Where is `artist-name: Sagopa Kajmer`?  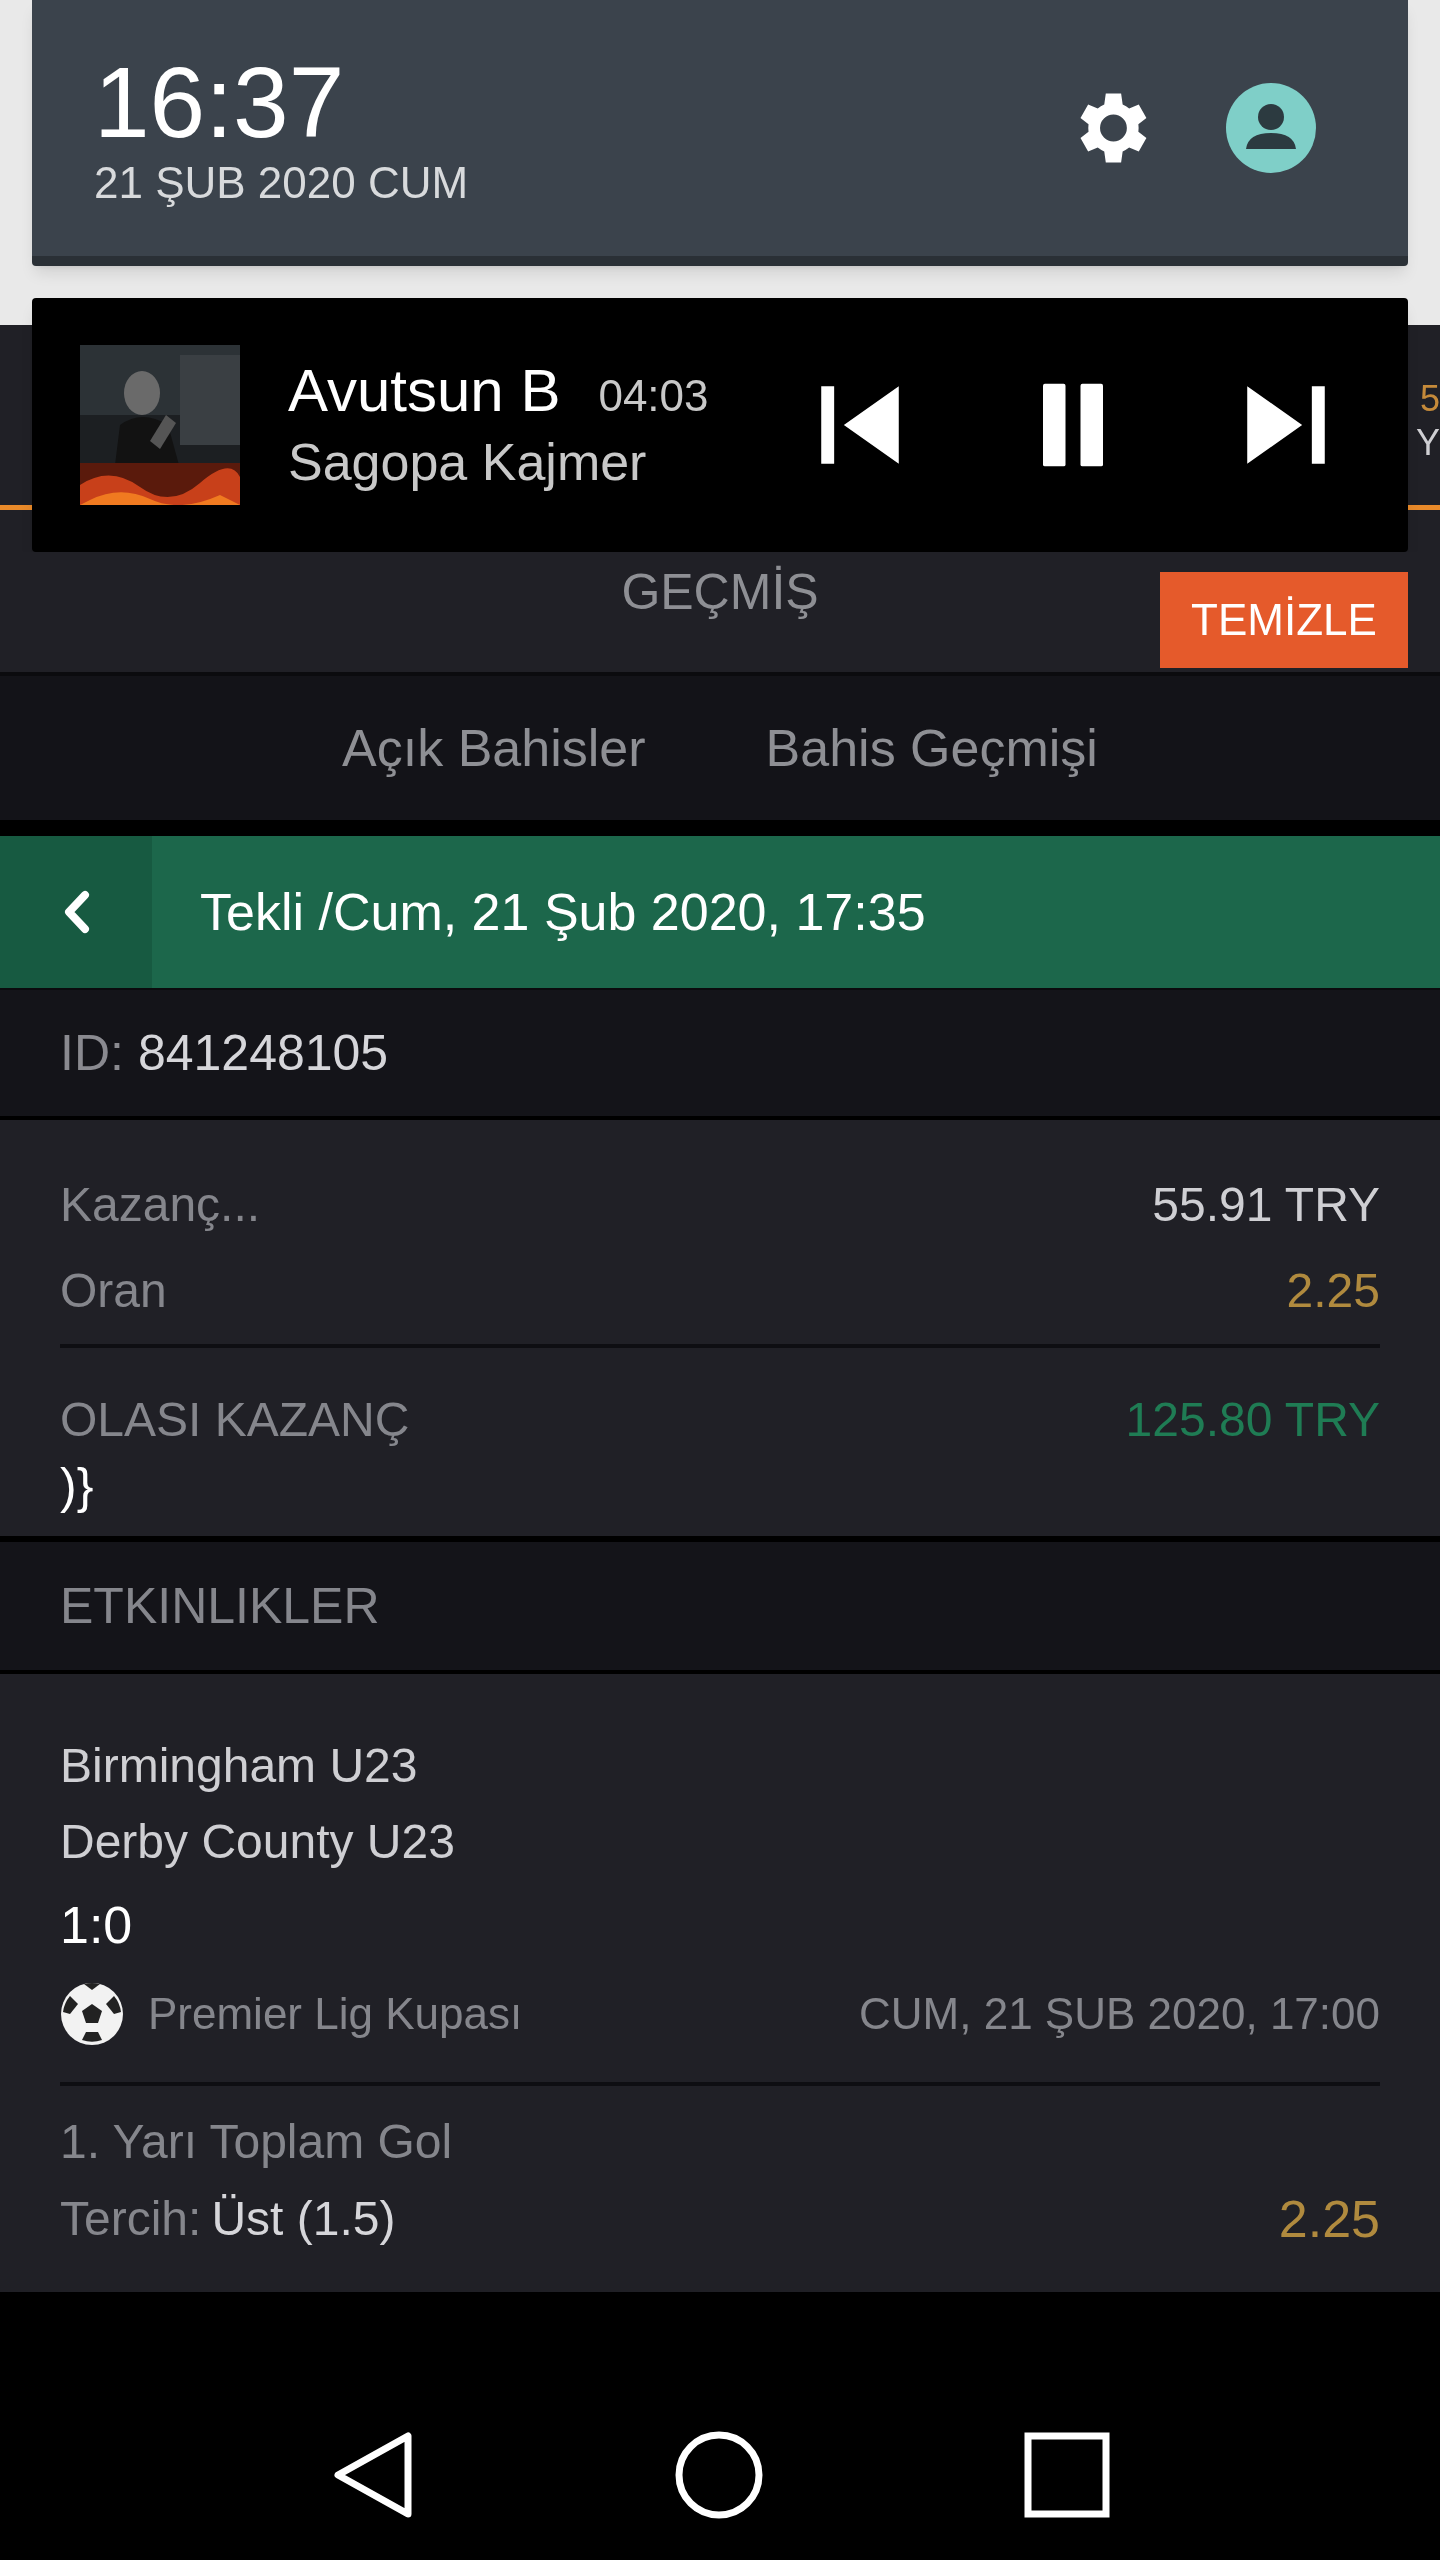
artist-name: Sagopa Kajmer is located at coordinates (468, 462).